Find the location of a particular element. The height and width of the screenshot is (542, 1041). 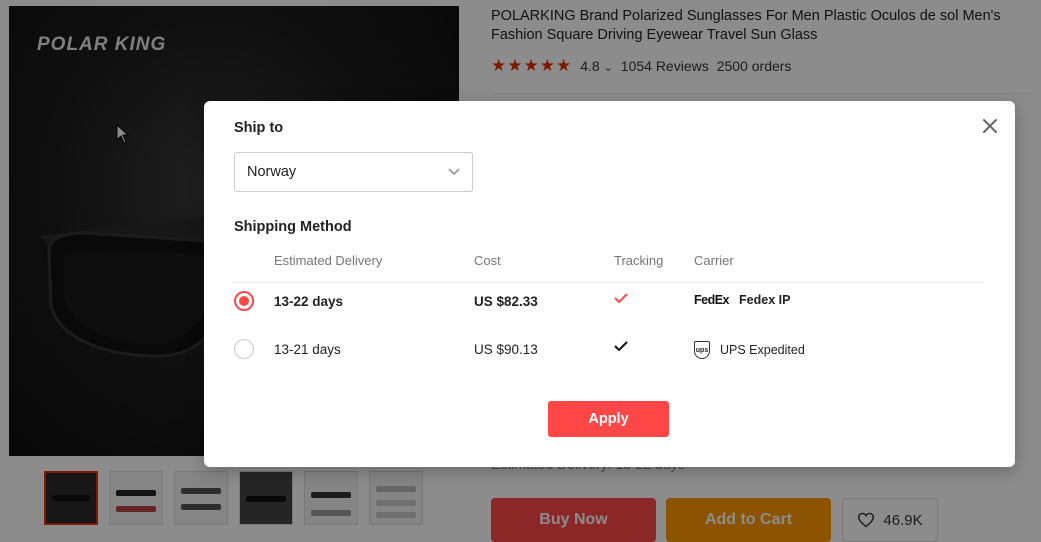

shipping-cost: US $82.33 is located at coordinates (506, 301).